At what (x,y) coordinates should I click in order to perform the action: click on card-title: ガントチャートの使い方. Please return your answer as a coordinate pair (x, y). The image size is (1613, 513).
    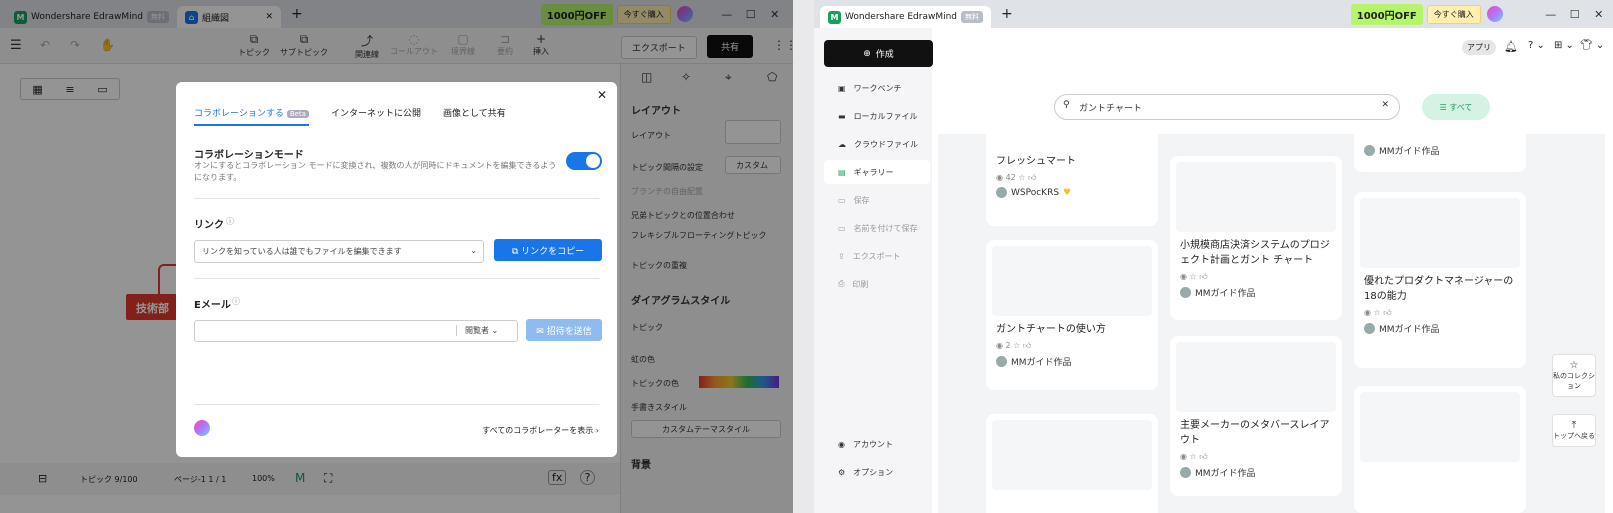
    Looking at the image, I should click on (1051, 329).